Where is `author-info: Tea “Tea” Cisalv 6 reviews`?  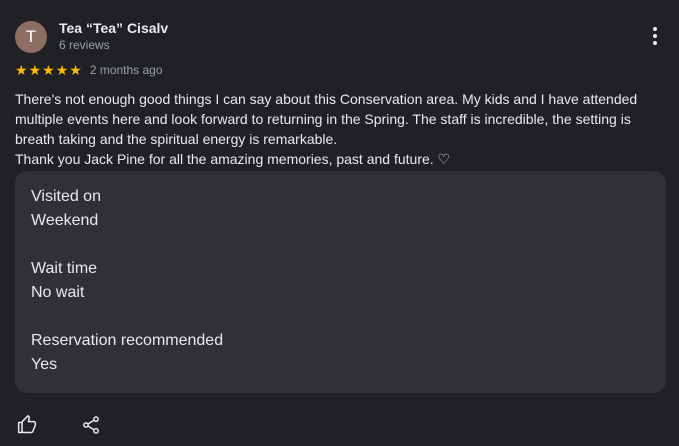 author-info: Tea “Tea” Cisalv 6 reviews is located at coordinates (113, 36).